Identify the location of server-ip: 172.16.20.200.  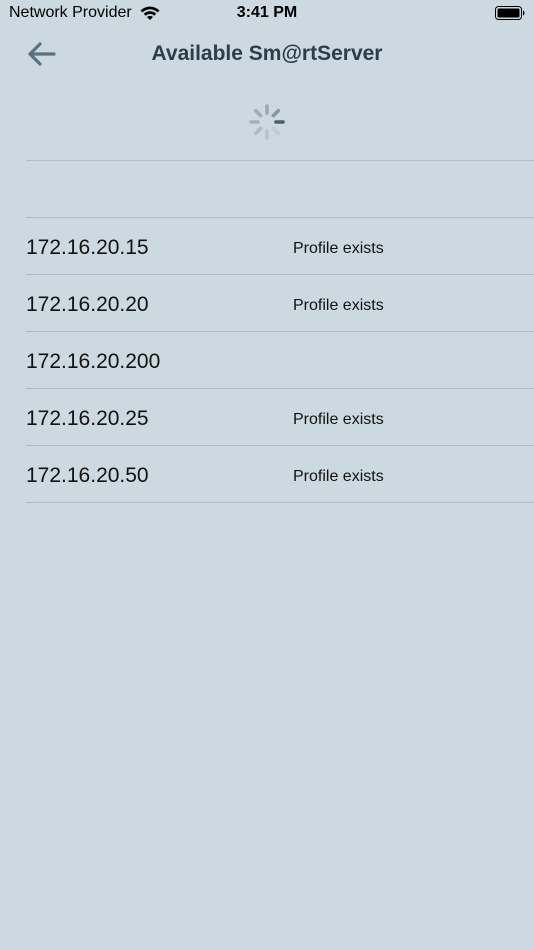
(93, 361).